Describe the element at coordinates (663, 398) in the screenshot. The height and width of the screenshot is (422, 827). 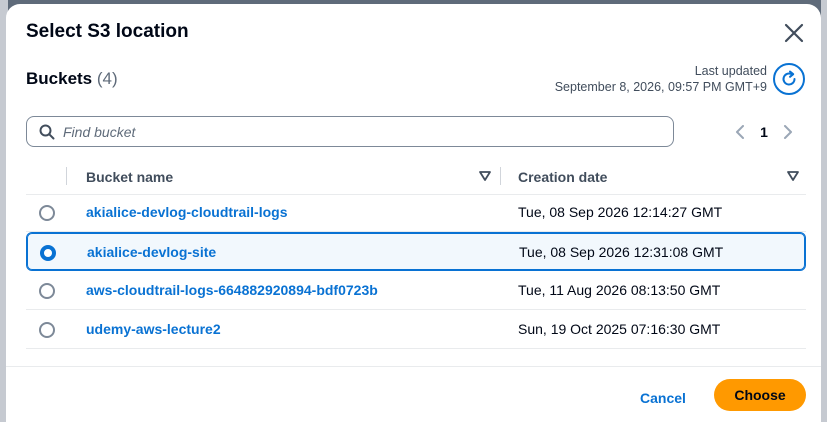
I see `cancel-button: Cancel` at that location.